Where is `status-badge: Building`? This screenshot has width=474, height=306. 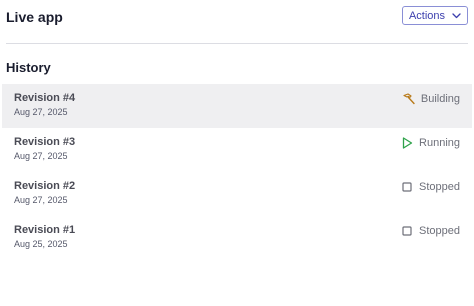 status-badge: Building is located at coordinates (431, 99).